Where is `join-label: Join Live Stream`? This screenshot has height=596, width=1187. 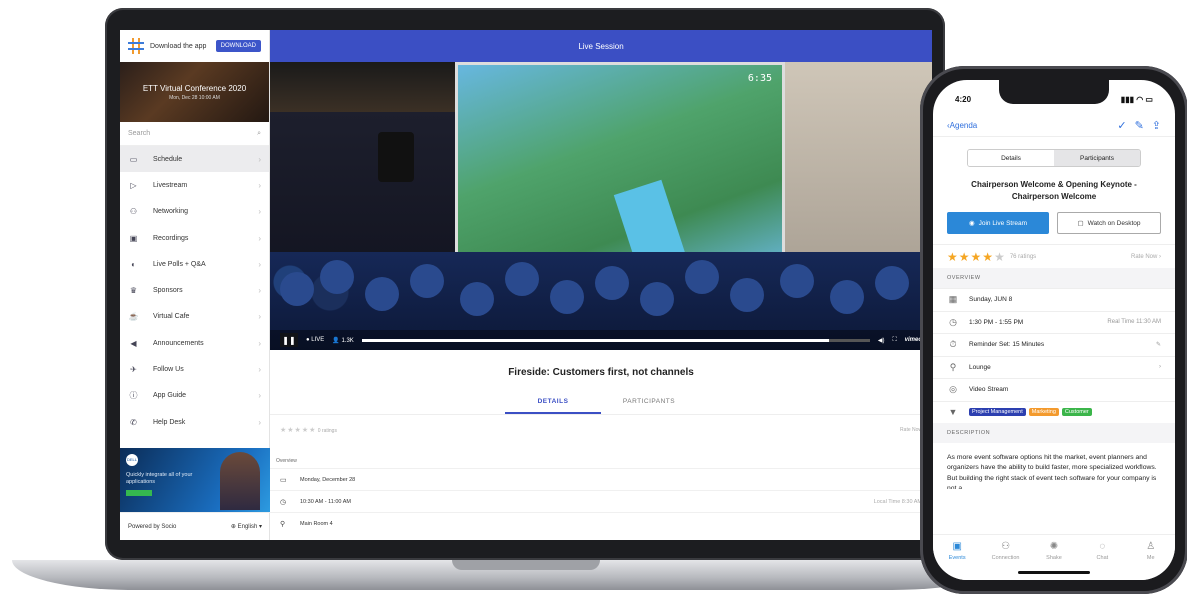
join-label: Join Live Stream is located at coordinates (1003, 223).